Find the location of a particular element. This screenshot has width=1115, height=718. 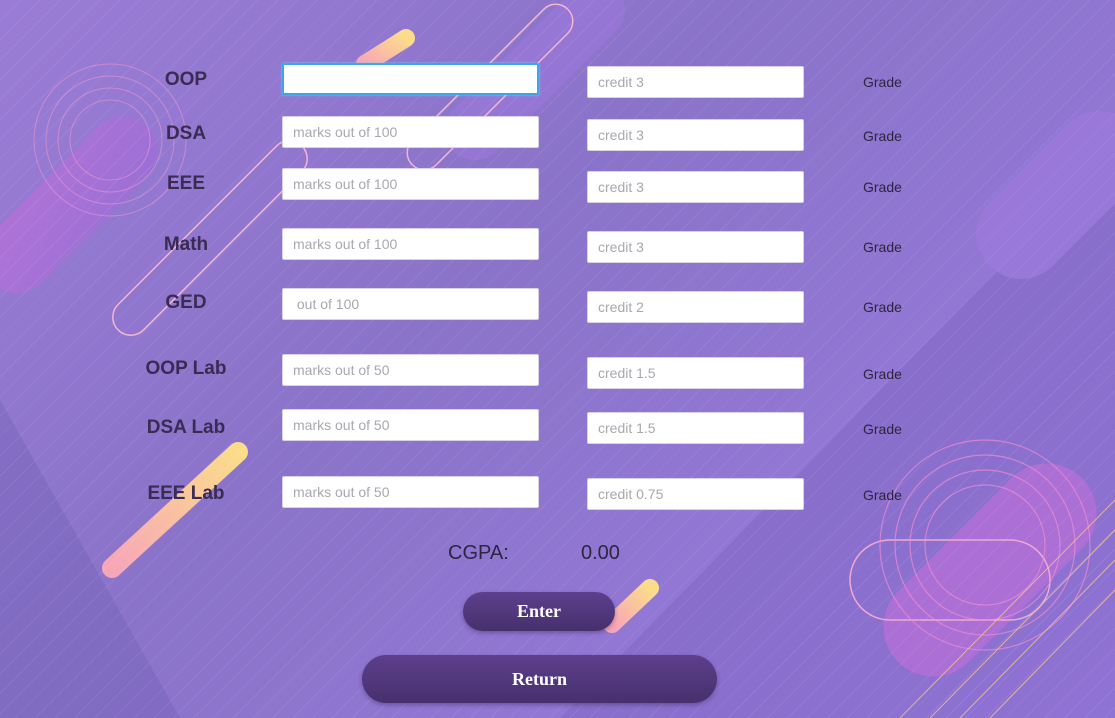

subject-label-oop: OOP is located at coordinates (186, 79).